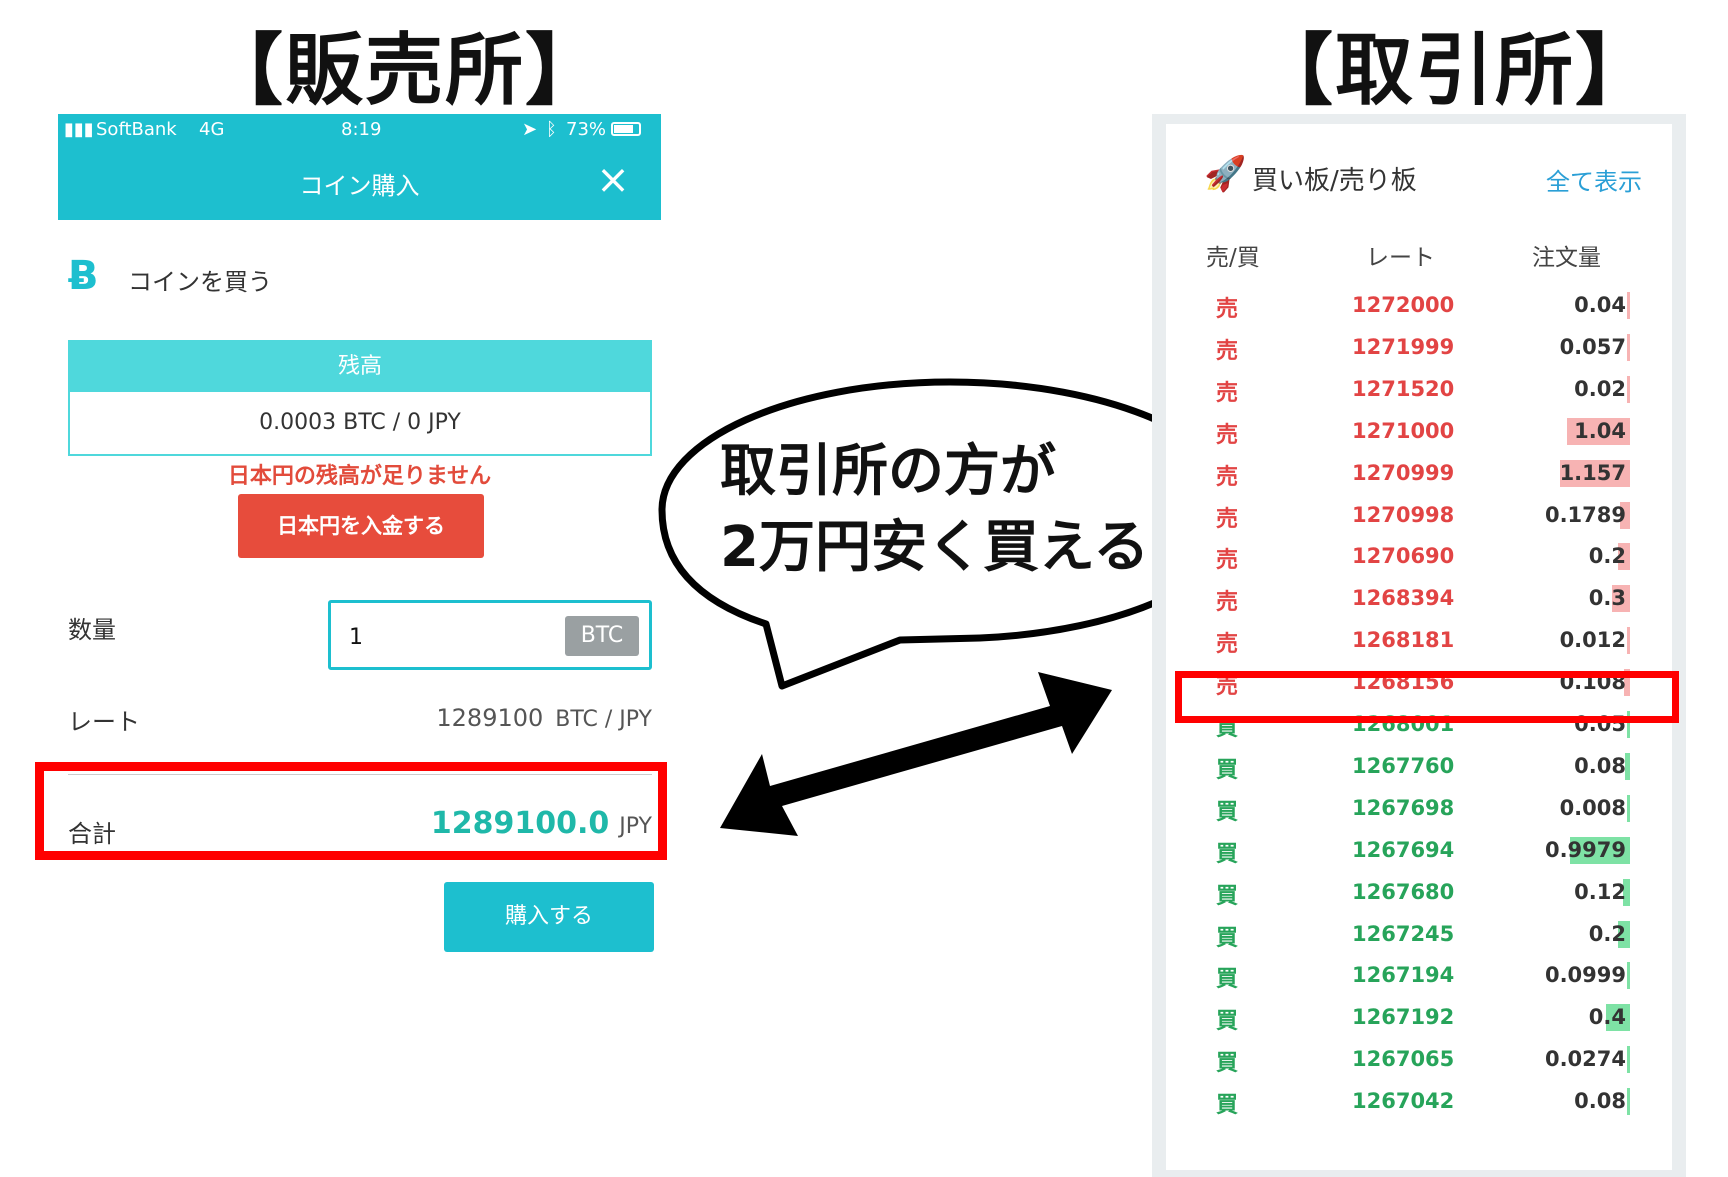 Image resolution: width=1728 pixels, height=1177 pixels. Describe the element at coordinates (1403, 430) in the screenshot. I see `order-rate: 1271000` at that location.